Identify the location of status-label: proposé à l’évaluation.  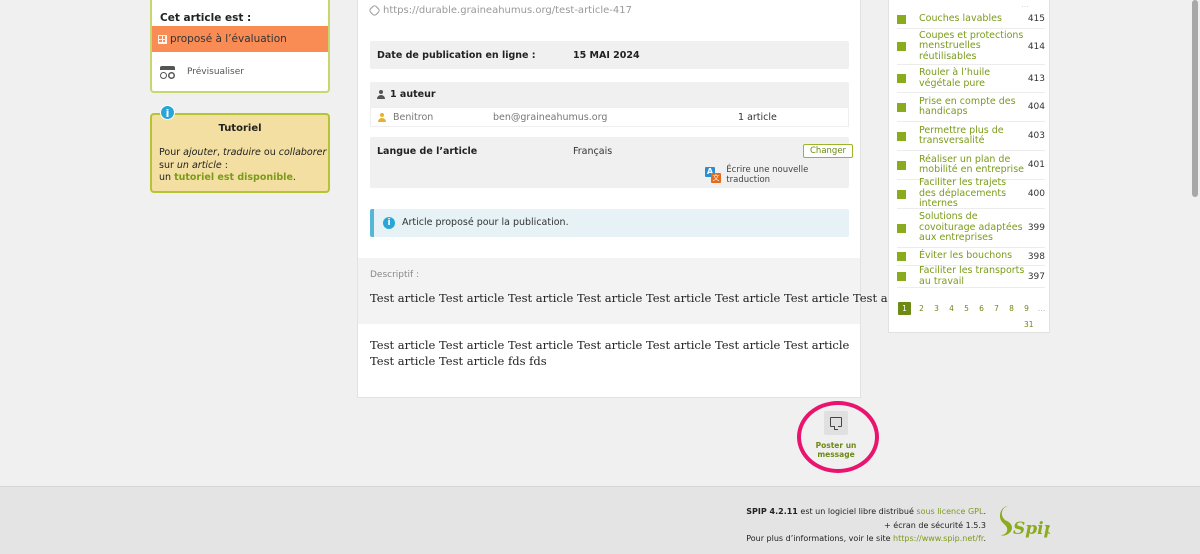
(228, 39).